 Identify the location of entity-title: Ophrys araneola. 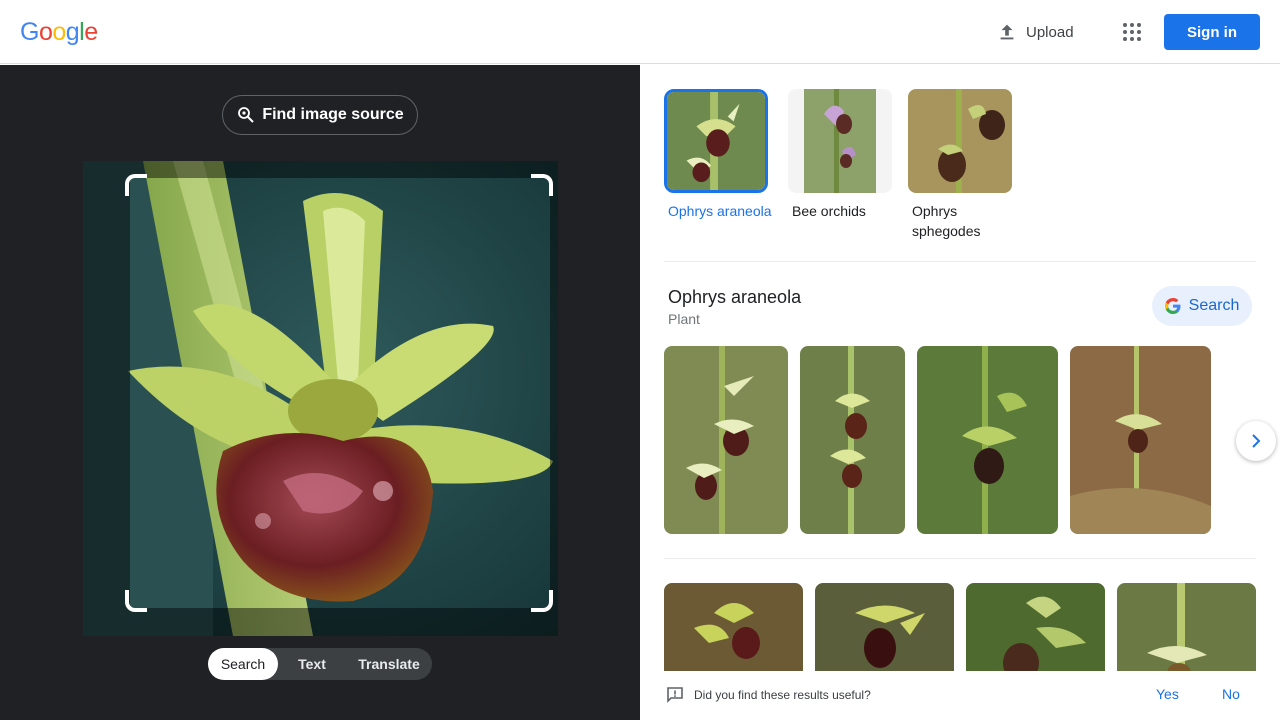
(735, 297).